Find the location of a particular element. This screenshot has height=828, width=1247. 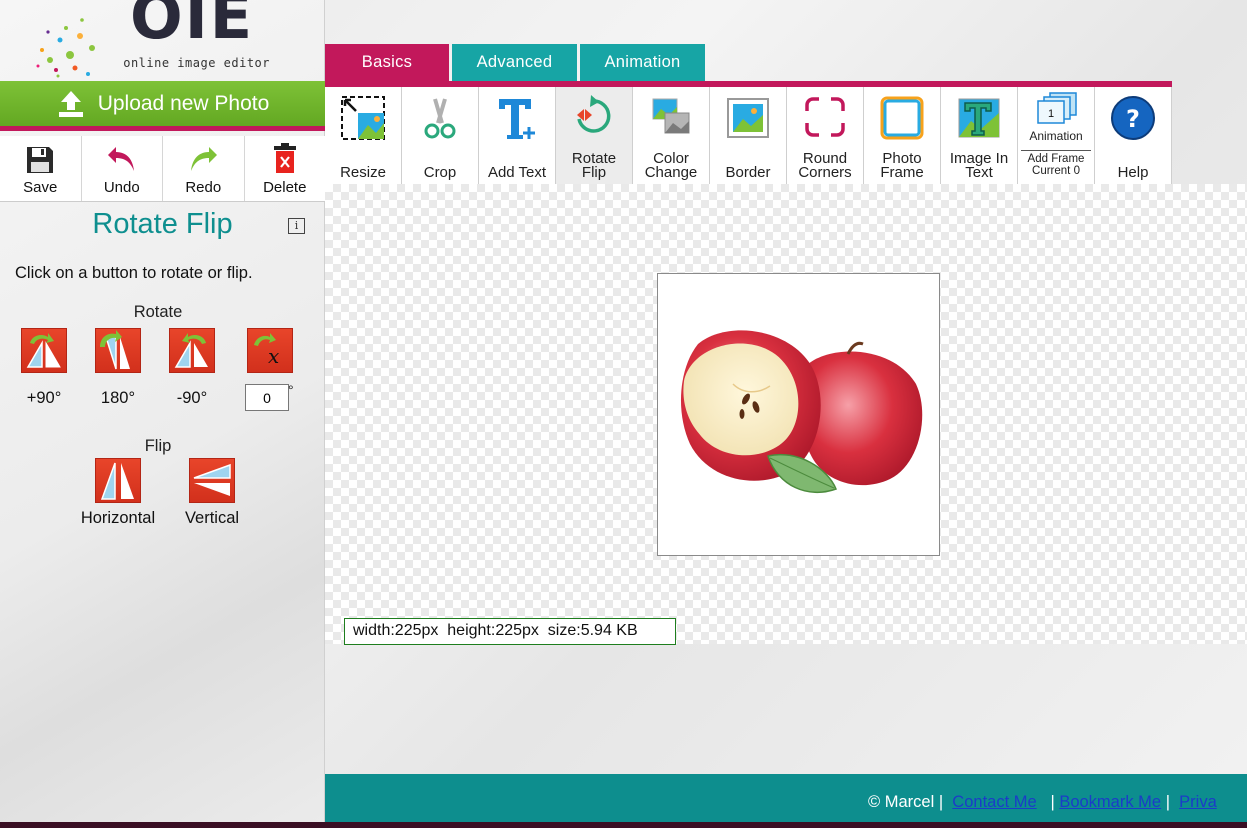

flip-horizontal-icon is located at coordinates (117, 481).